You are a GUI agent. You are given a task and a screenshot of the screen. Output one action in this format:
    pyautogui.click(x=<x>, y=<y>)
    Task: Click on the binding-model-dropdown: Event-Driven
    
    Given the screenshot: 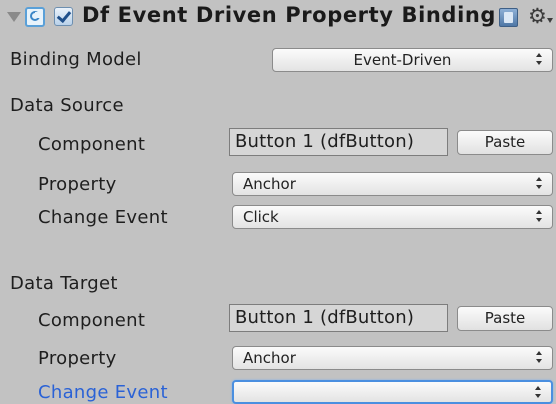 What is the action you would take?
    pyautogui.click(x=412, y=60)
    